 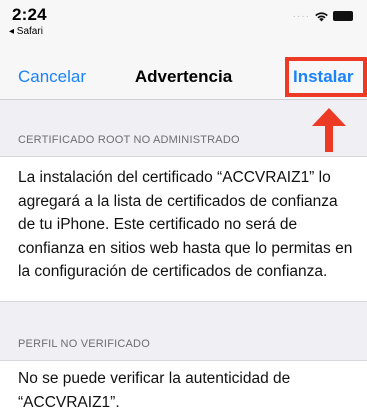 What do you see at coordinates (183, 71) in the screenshot?
I see `navigation-bar: Cancelar Advertencia Instalar` at bounding box center [183, 71].